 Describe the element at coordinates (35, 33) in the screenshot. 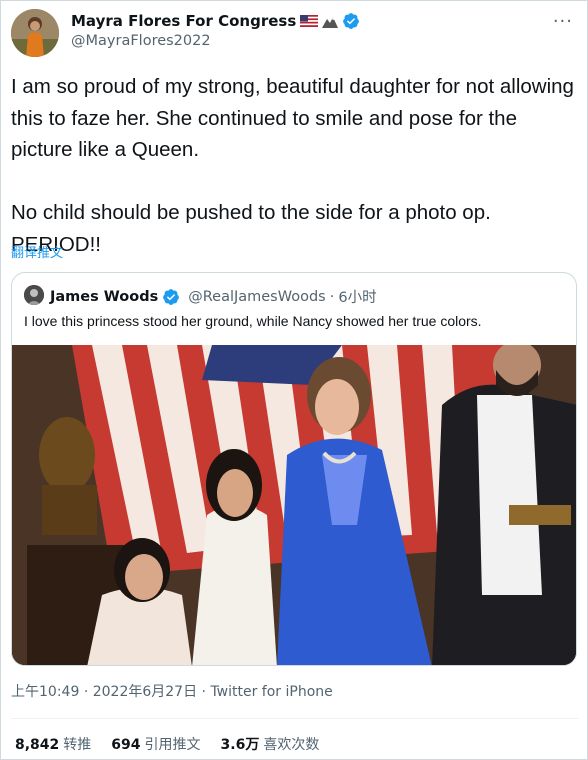

I see `author-avatar` at that location.